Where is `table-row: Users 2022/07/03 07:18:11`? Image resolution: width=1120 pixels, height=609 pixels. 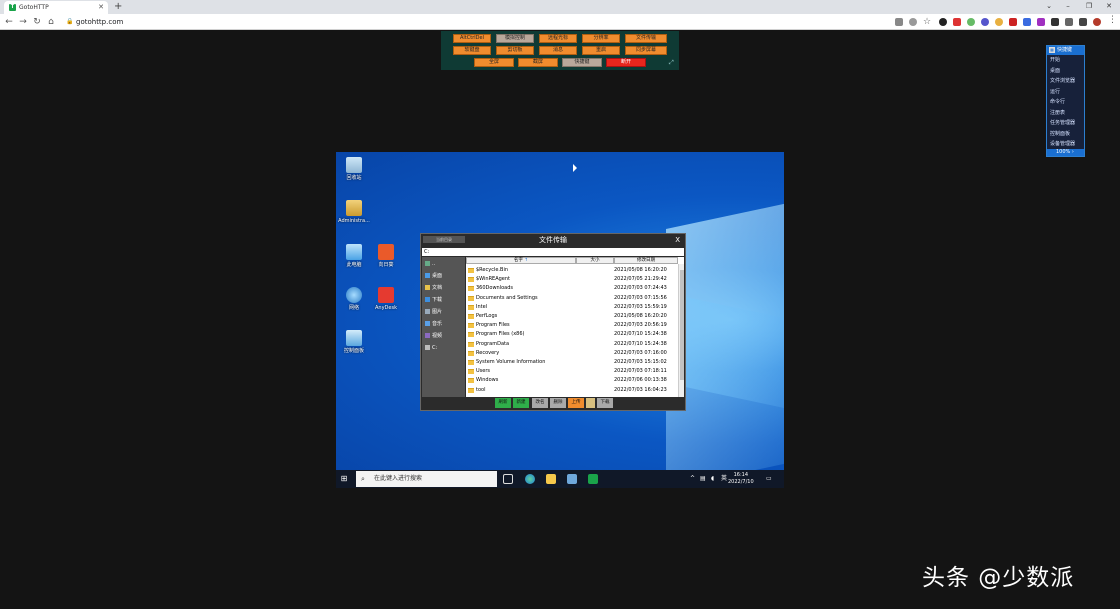 table-row: Users 2022/07/03 07:18:11 is located at coordinates (572, 371).